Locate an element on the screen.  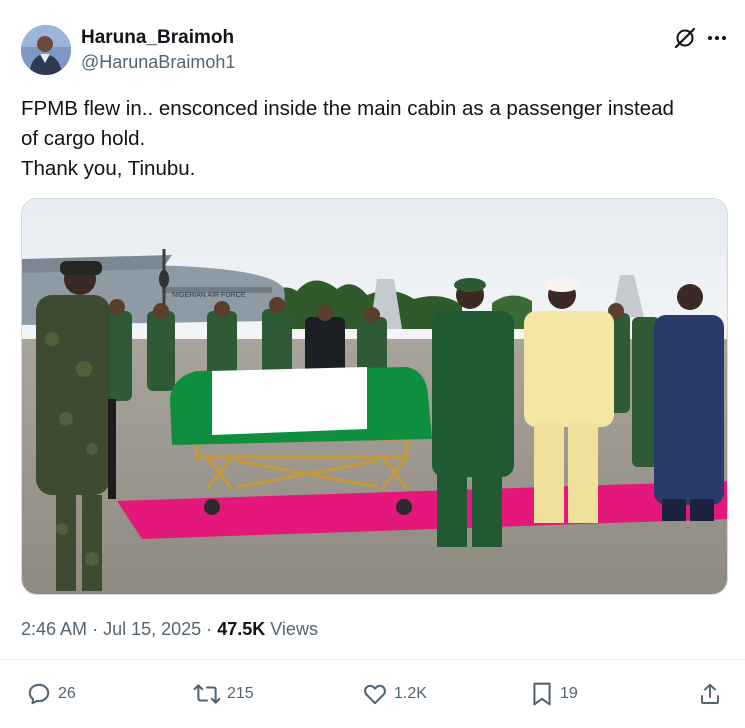
reply-icon is located at coordinates (39, 694).